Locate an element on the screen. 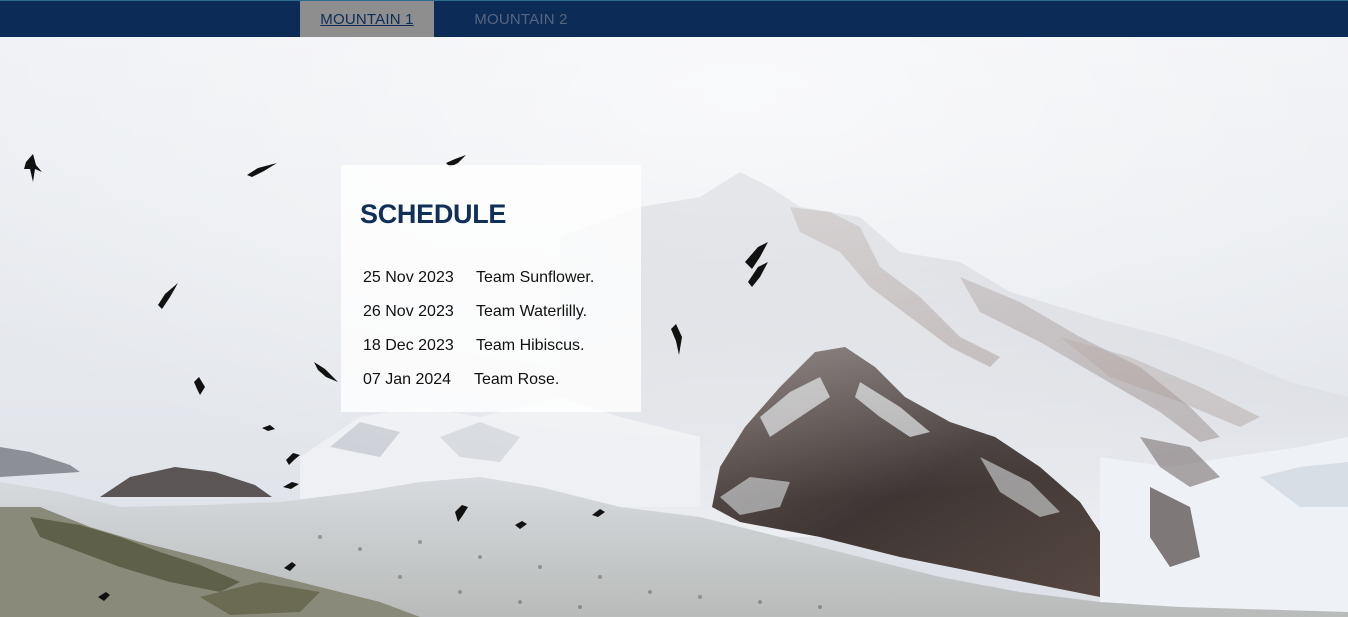 This screenshot has height=617, width=1348. schedule-row: 25 Nov 2023 Team Sunflower. is located at coordinates (498, 286).